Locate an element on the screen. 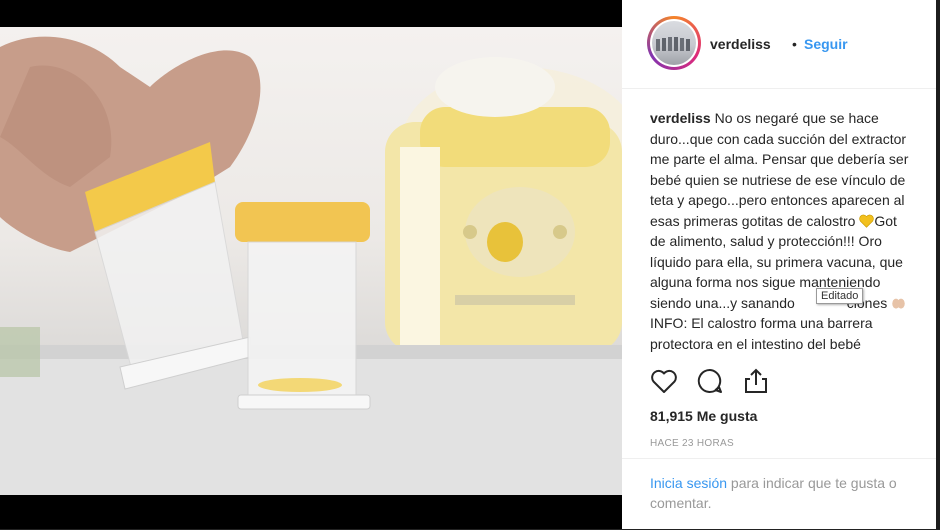 This screenshot has height=530, width=940. post-header: verdeliss • Seguir is located at coordinates (781, 44).